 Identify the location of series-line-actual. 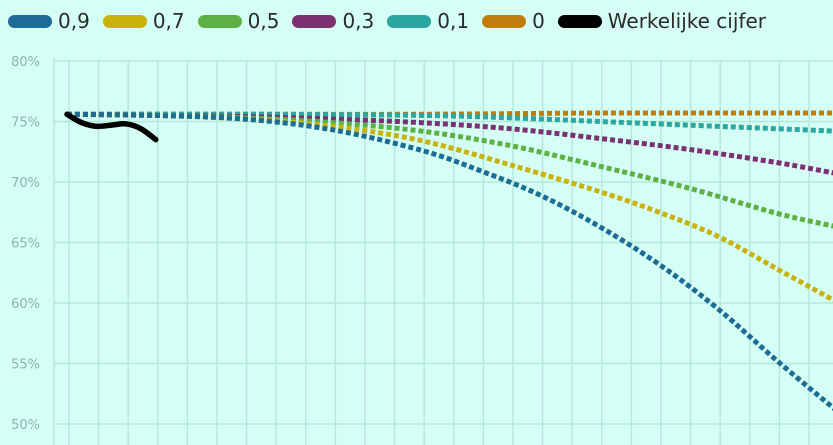
(111, 127).